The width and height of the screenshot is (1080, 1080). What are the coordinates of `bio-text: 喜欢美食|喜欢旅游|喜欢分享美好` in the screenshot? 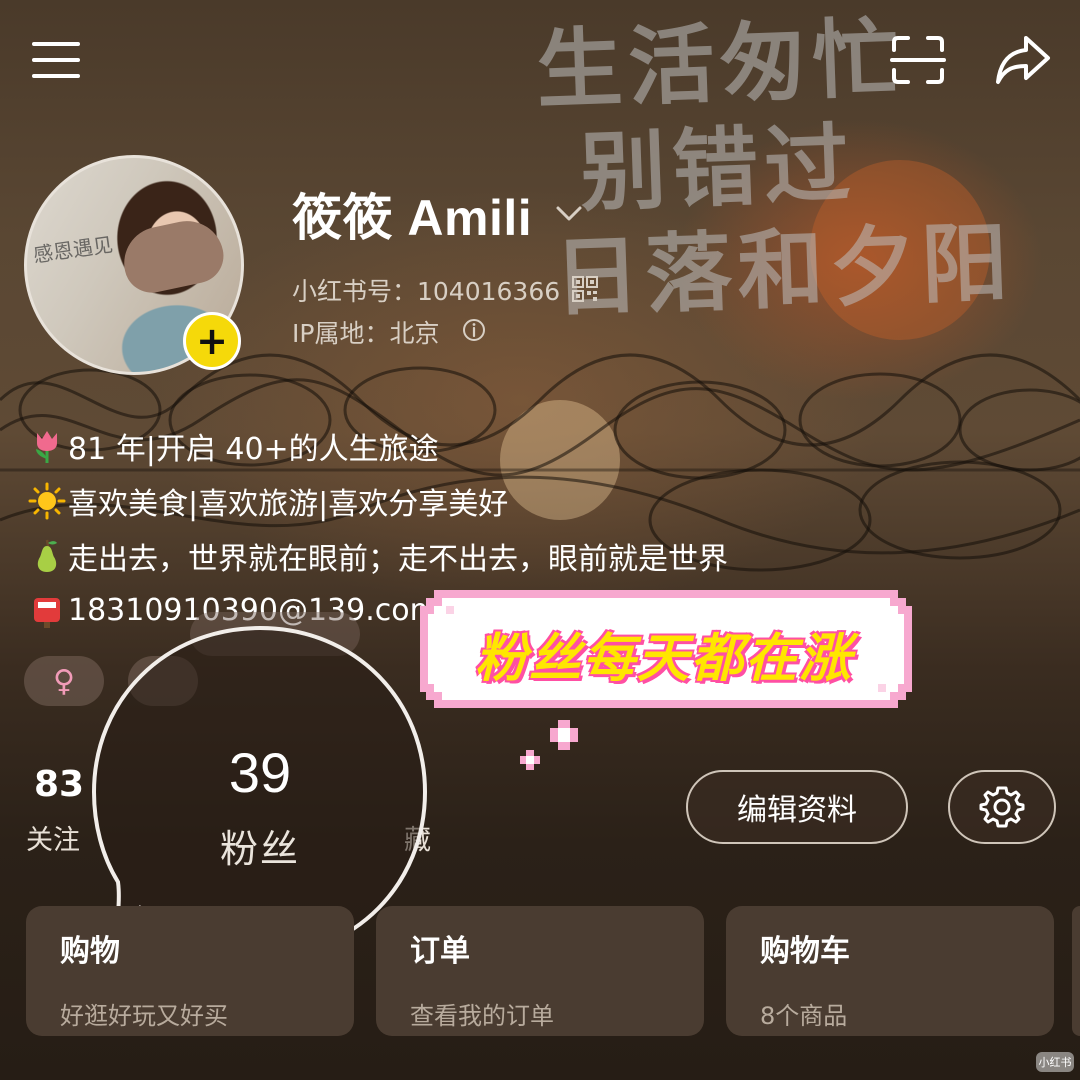 It's located at (288, 504).